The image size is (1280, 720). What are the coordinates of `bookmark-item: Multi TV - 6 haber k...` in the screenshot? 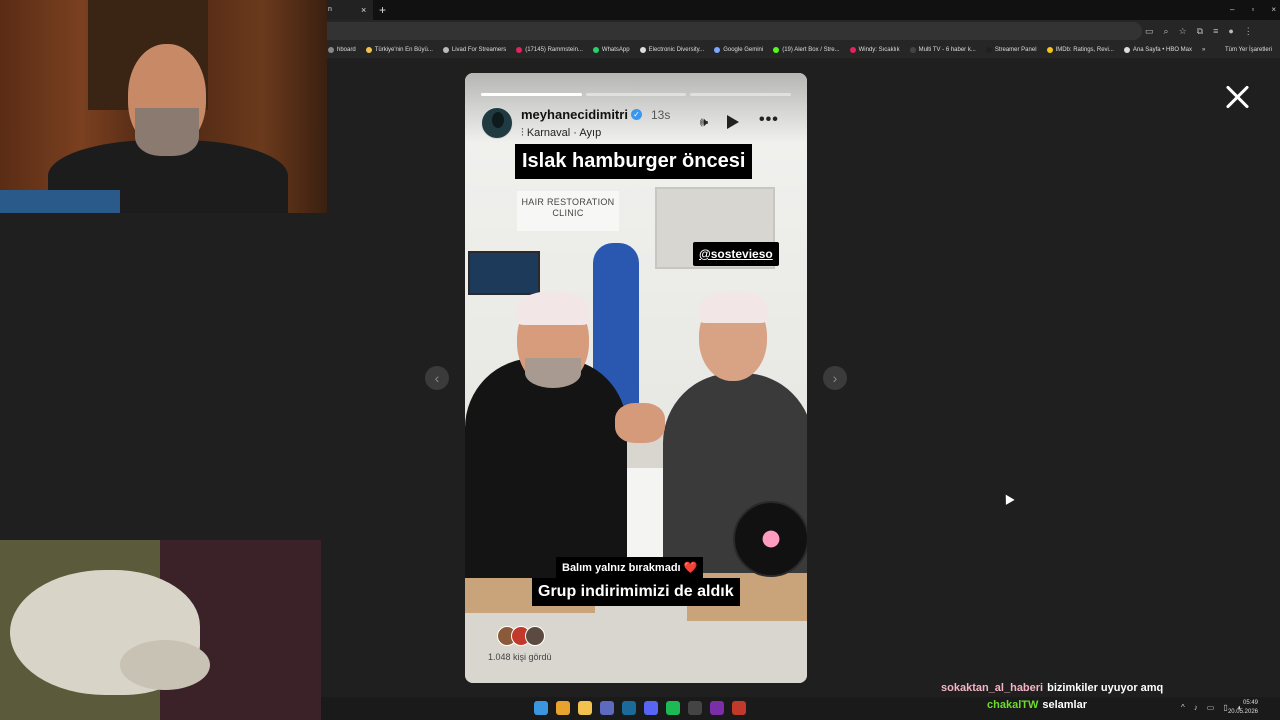 It's located at (942, 50).